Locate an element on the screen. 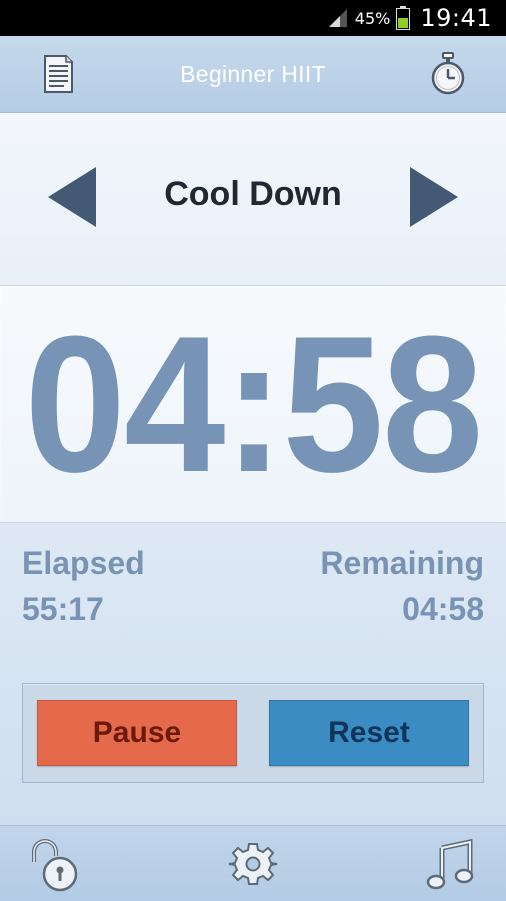 Image resolution: width=506 pixels, height=901 pixels. interval-name: Cool Down is located at coordinates (253, 193).